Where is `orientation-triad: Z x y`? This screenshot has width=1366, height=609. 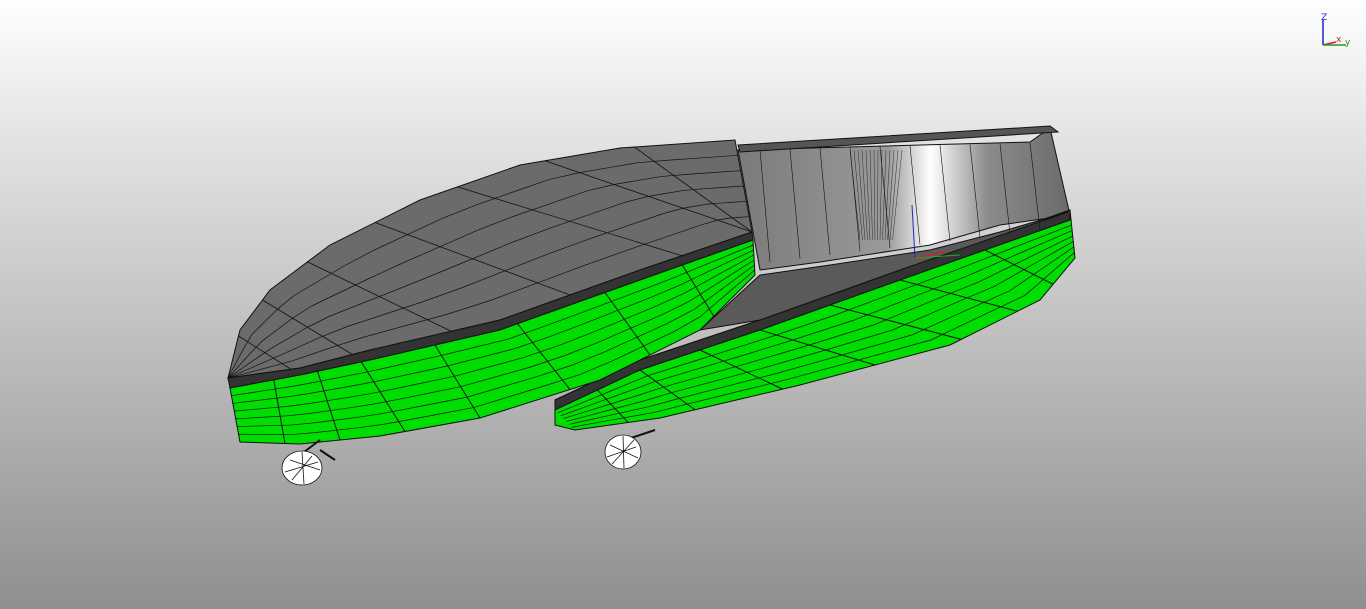 orientation-triad: Z x y is located at coordinates (1334, 32).